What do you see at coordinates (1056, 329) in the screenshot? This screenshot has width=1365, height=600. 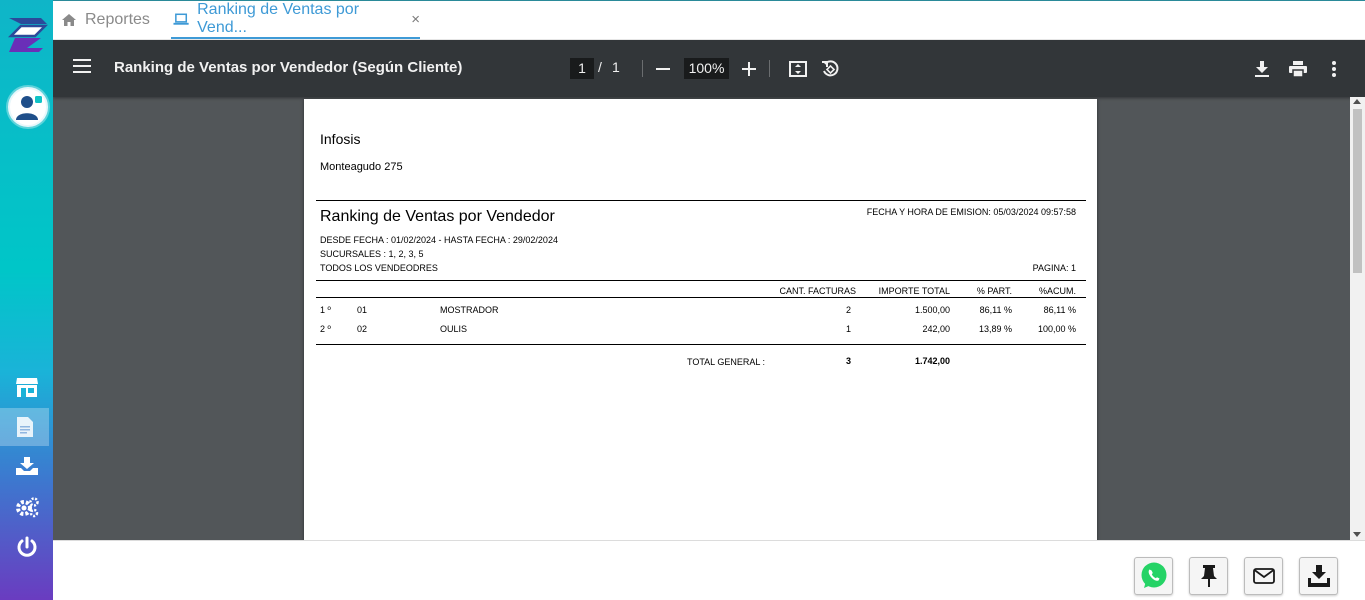 I see `row-acum: 100,00 %` at bounding box center [1056, 329].